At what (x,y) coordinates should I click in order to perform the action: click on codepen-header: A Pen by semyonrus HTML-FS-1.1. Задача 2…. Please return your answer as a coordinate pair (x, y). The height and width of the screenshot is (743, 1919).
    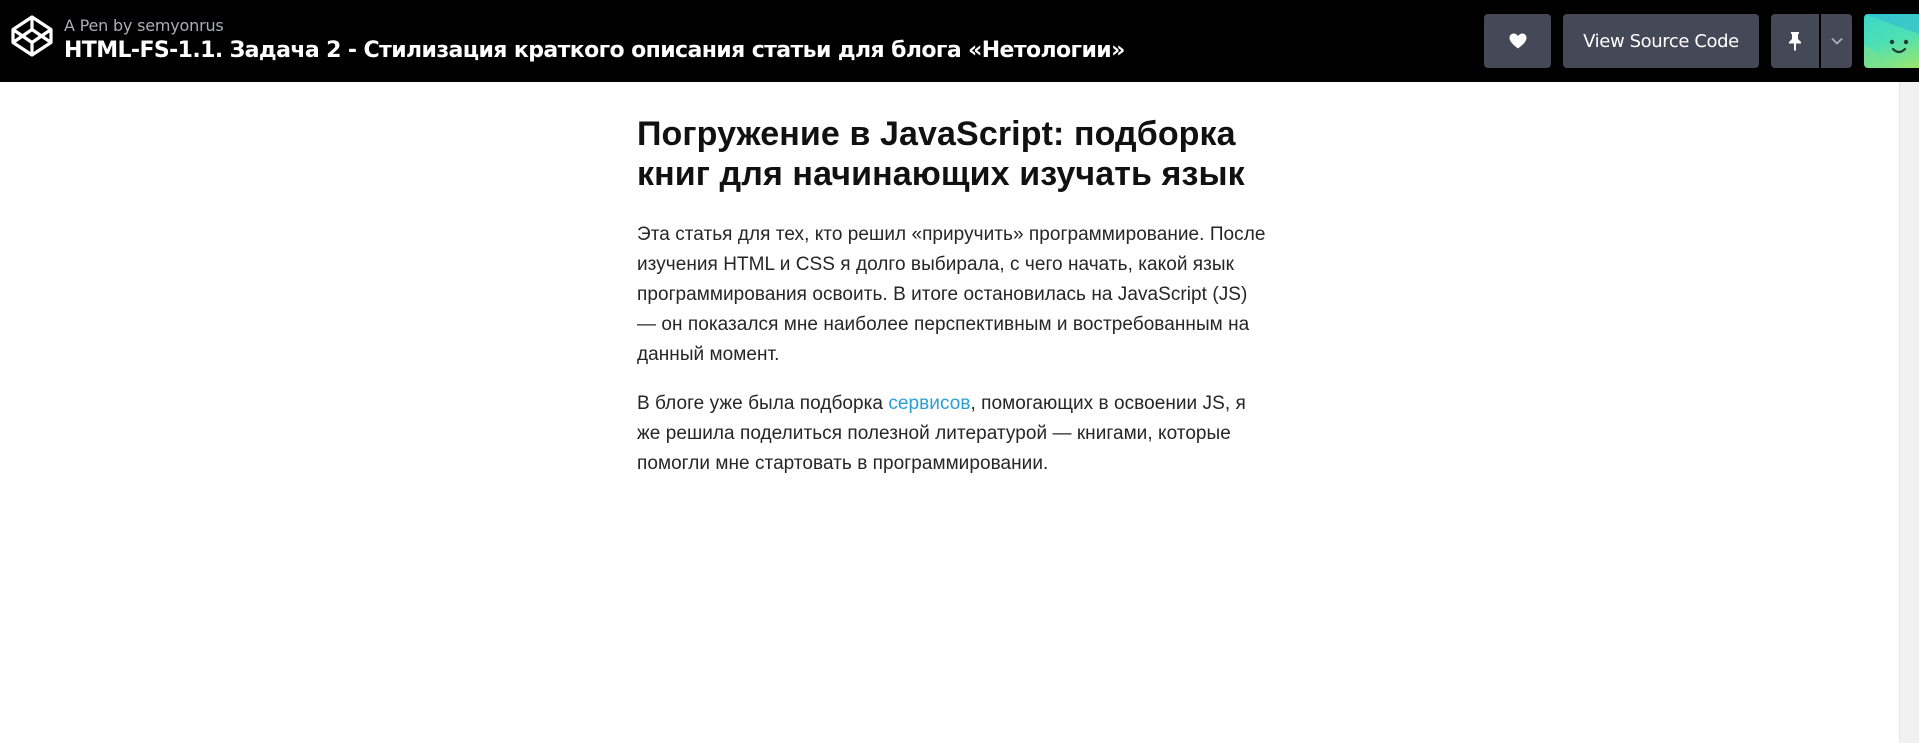
    Looking at the image, I should click on (959, 41).